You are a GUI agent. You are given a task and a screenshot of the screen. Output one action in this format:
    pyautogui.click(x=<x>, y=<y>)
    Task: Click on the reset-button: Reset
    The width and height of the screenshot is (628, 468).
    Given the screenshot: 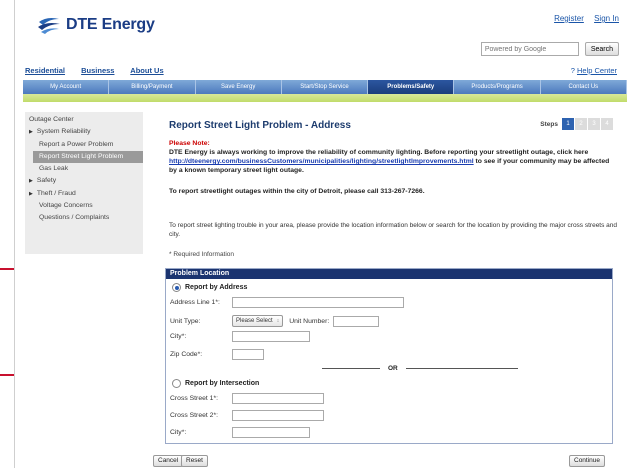 What is the action you would take?
    pyautogui.click(x=194, y=461)
    